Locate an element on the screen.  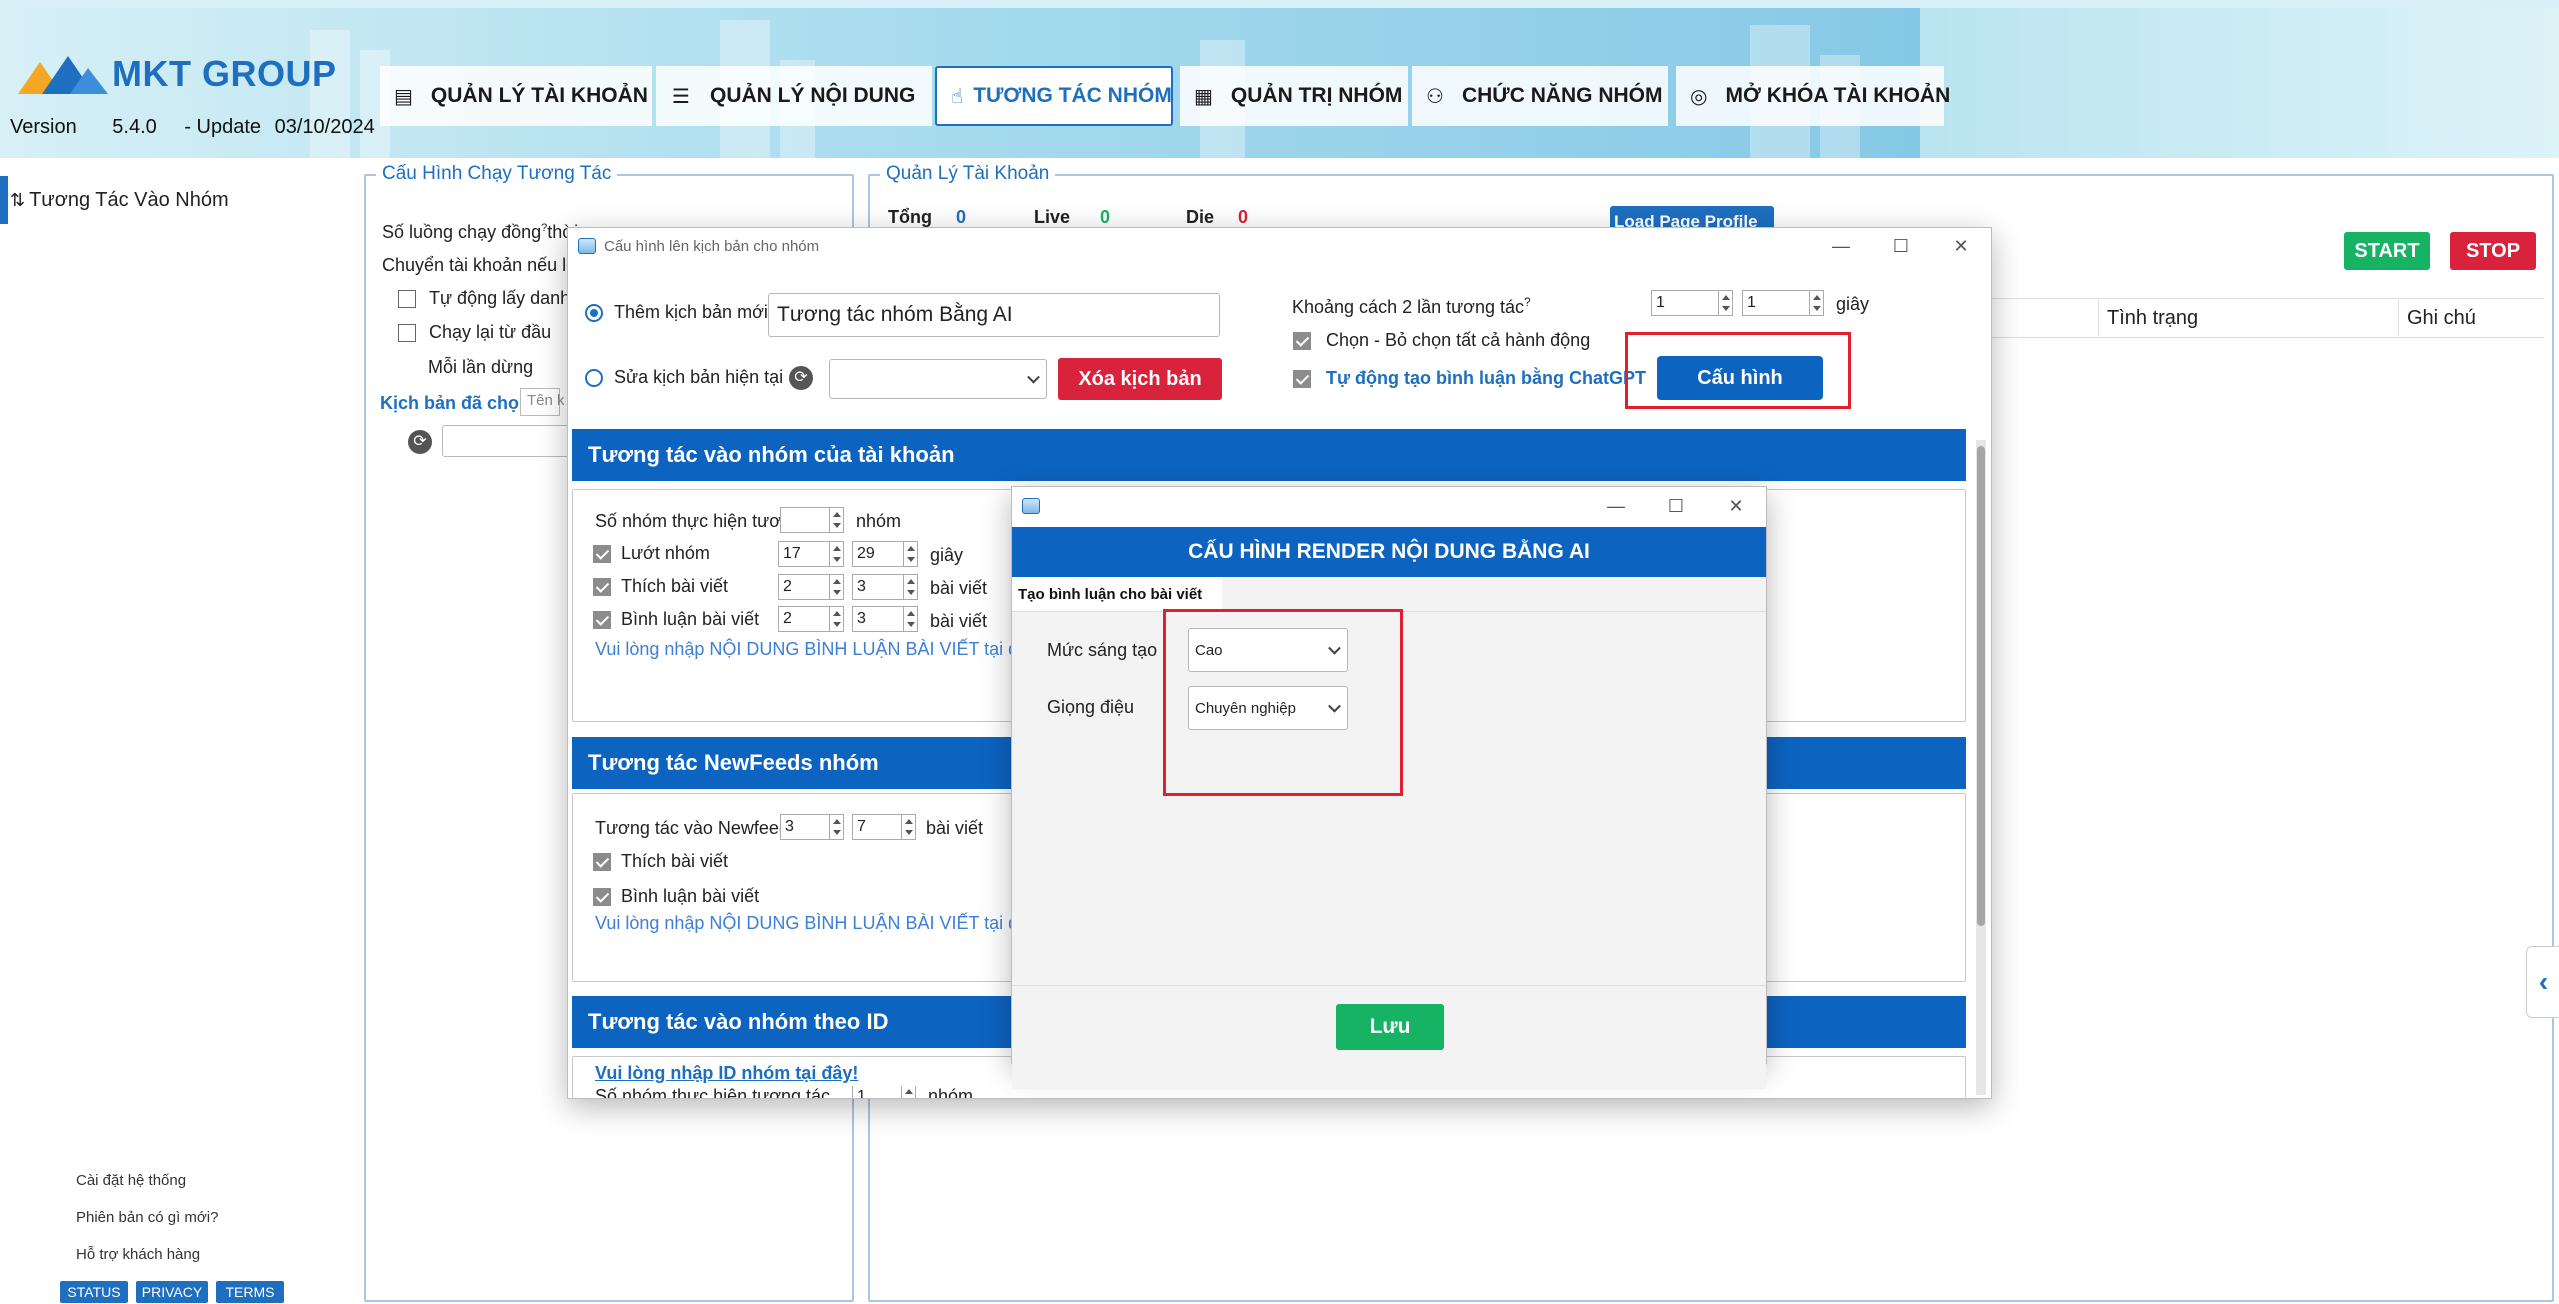
selected-scripts-label: Kịch bản đã chọ is located at coordinates (450, 403).